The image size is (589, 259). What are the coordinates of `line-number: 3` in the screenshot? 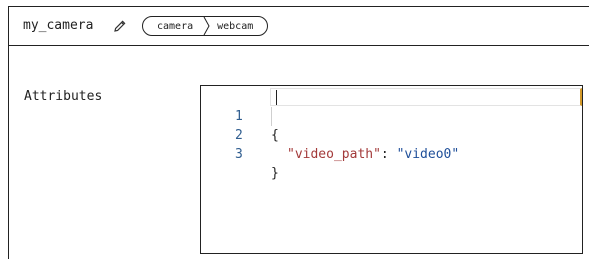 It's located at (239, 154).